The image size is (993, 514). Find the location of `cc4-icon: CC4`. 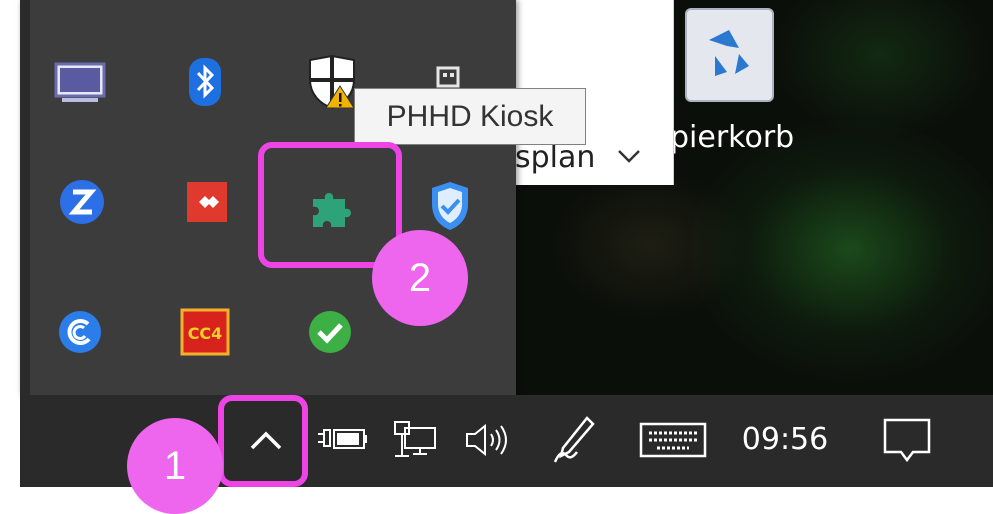

cc4-icon: CC4 is located at coordinates (205, 332).